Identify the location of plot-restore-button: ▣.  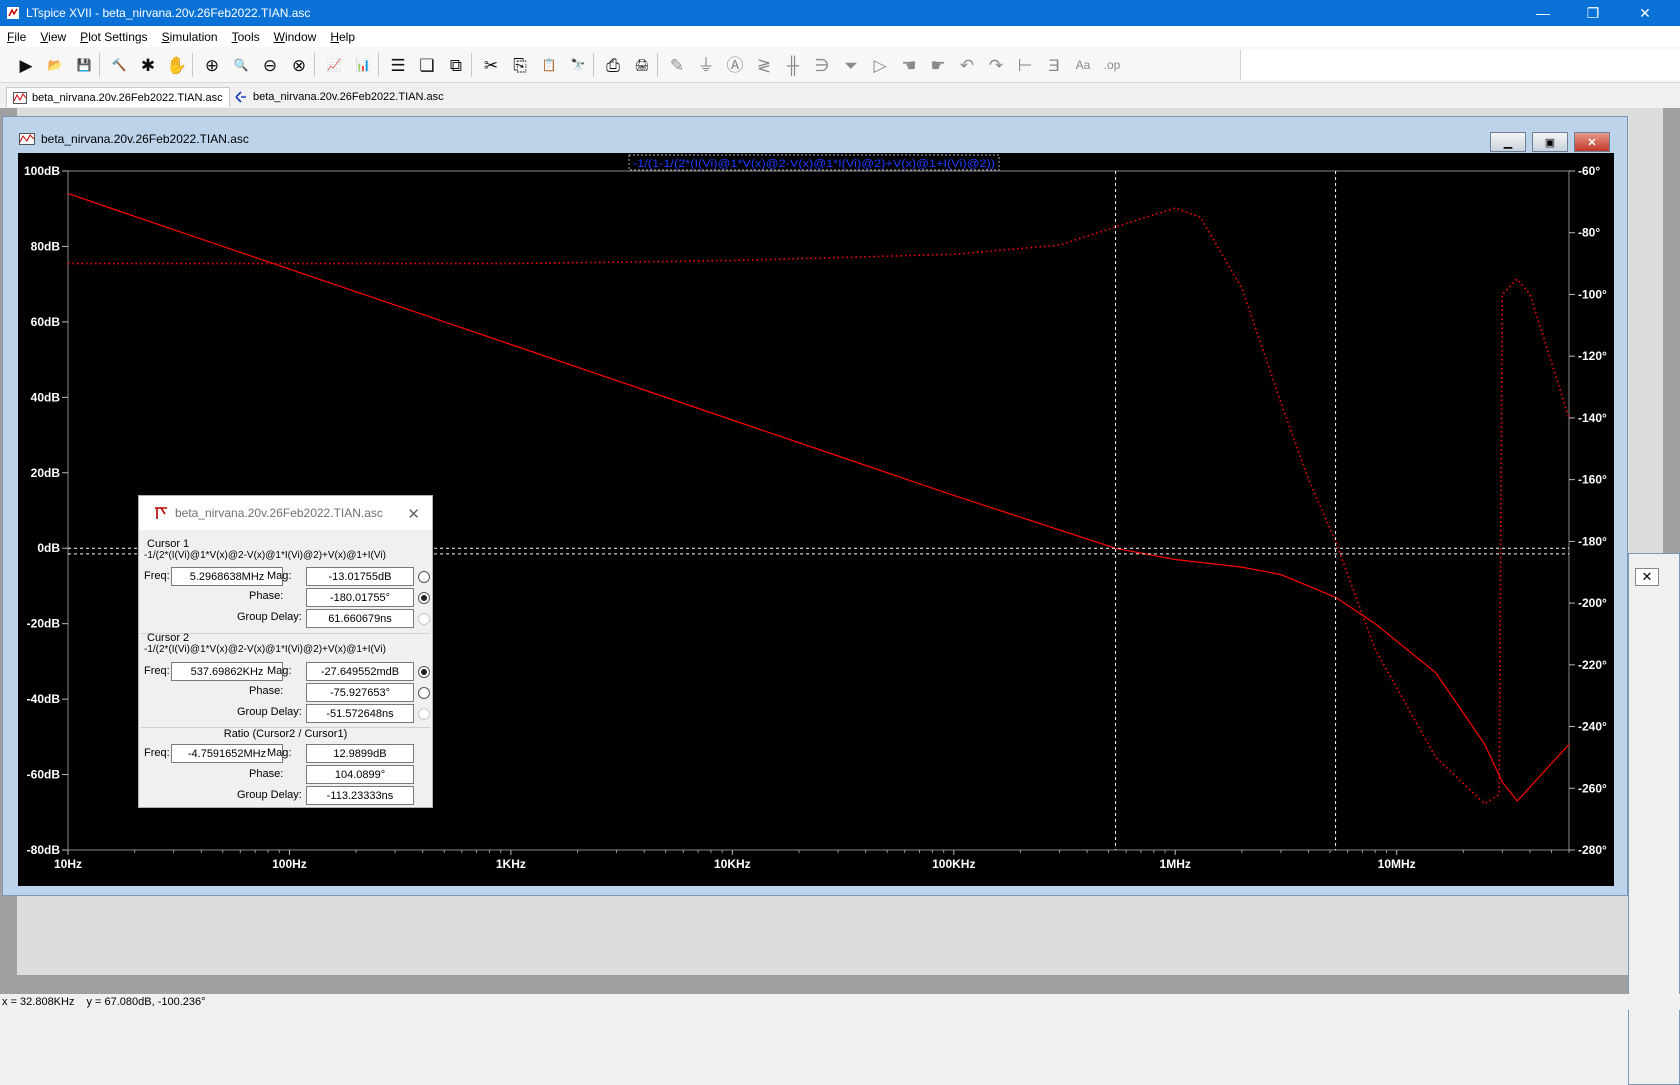
(1550, 142).